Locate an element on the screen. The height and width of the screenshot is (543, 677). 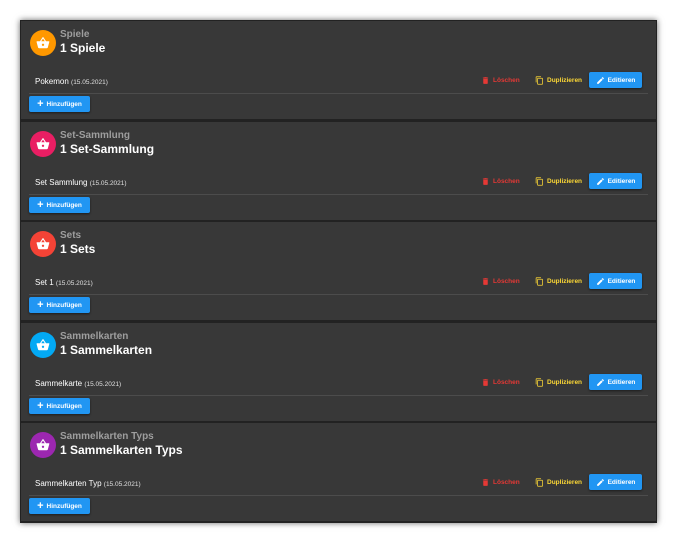
list-item: Set 1 (15.05.2021) is located at coordinates (64, 282).